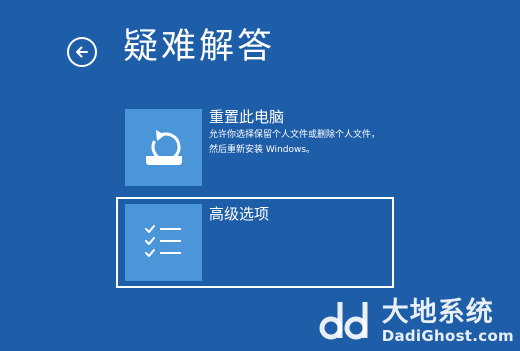 This screenshot has width=520, height=351. I want to click on reset-pc-tile, so click(163, 147).